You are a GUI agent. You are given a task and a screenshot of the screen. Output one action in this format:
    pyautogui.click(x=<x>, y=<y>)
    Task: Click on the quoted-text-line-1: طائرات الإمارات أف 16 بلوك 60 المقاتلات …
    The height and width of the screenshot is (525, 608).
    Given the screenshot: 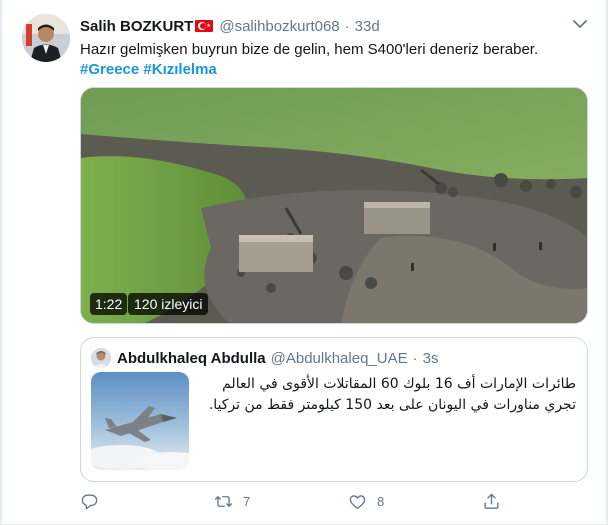 What is the action you would take?
    pyautogui.click(x=399, y=384)
    